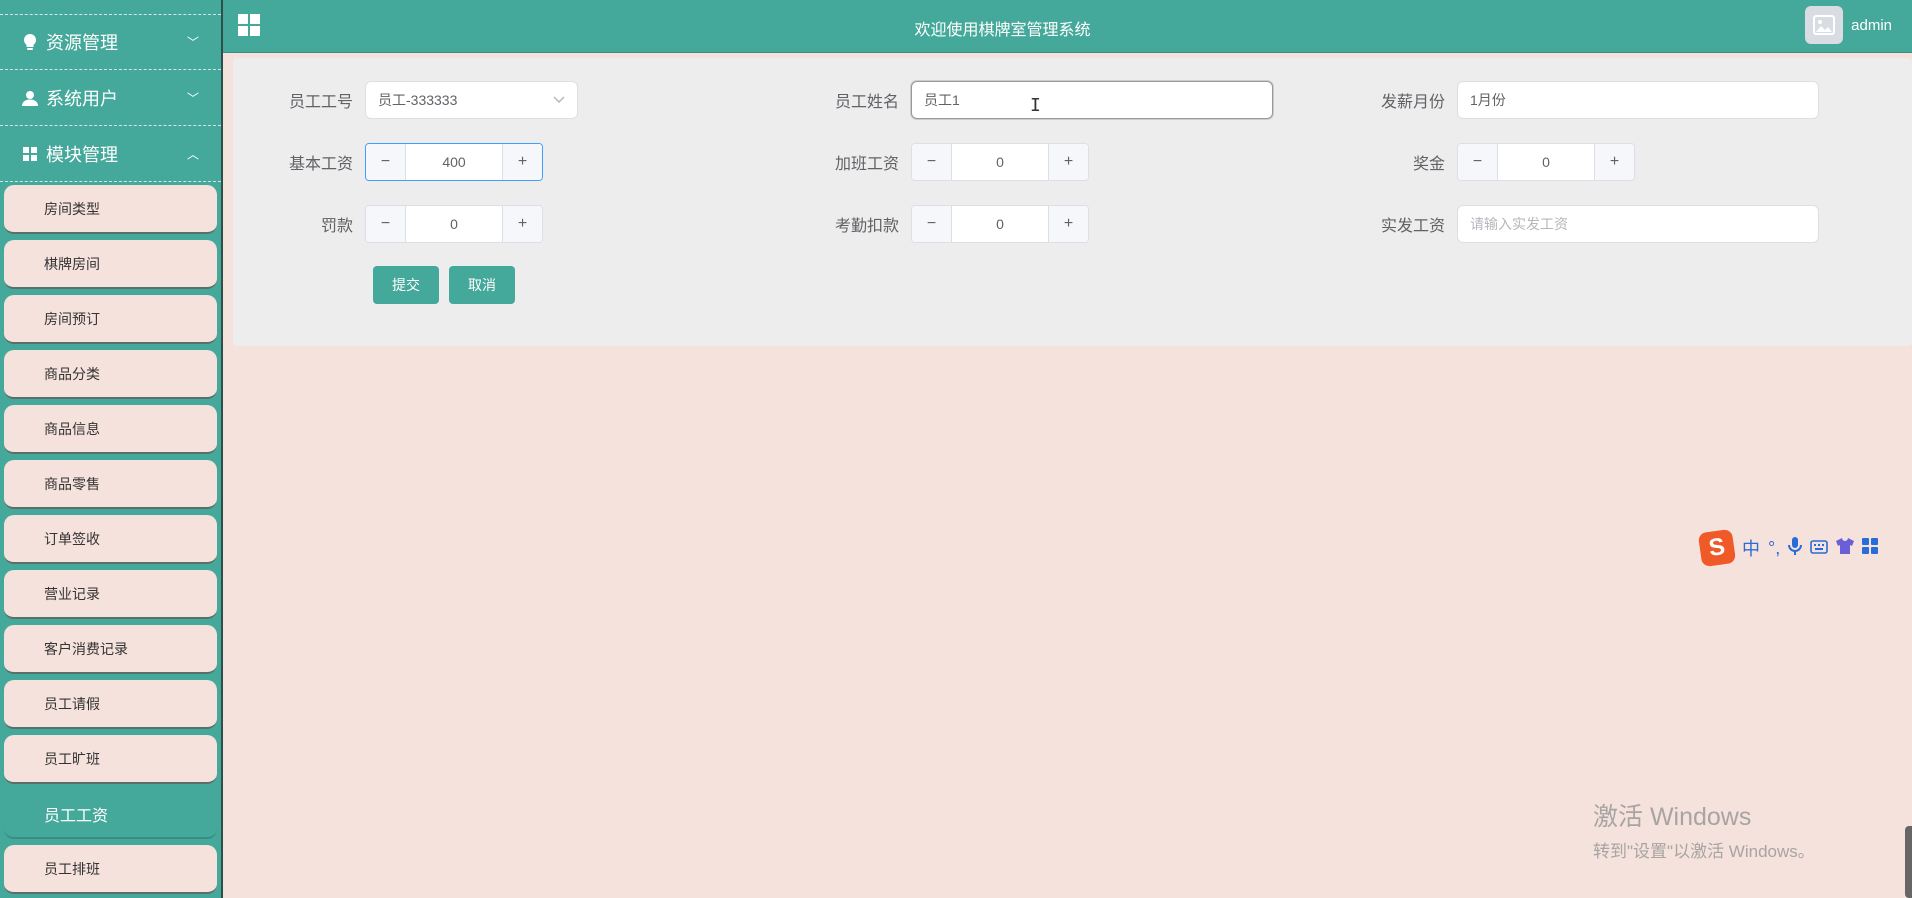 The height and width of the screenshot is (898, 1912). I want to click on sidebar-group-label: 模块管理, so click(82, 154).